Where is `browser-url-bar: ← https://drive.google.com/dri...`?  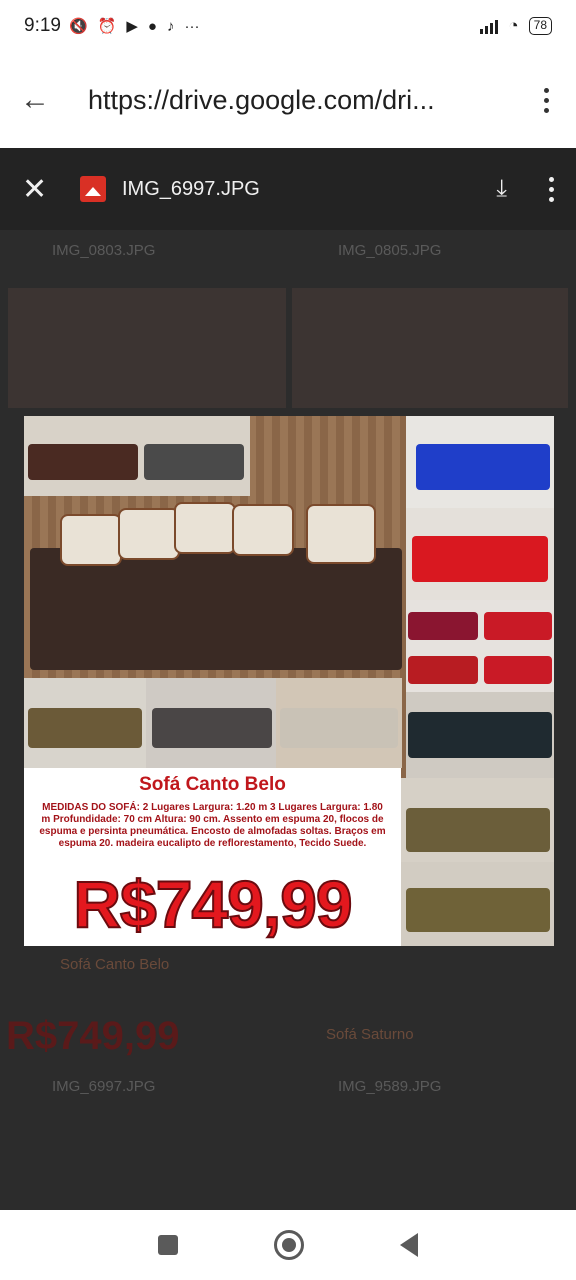
browser-url-bar: ← https://drive.google.com/dri... is located at coordinates (288, 100).